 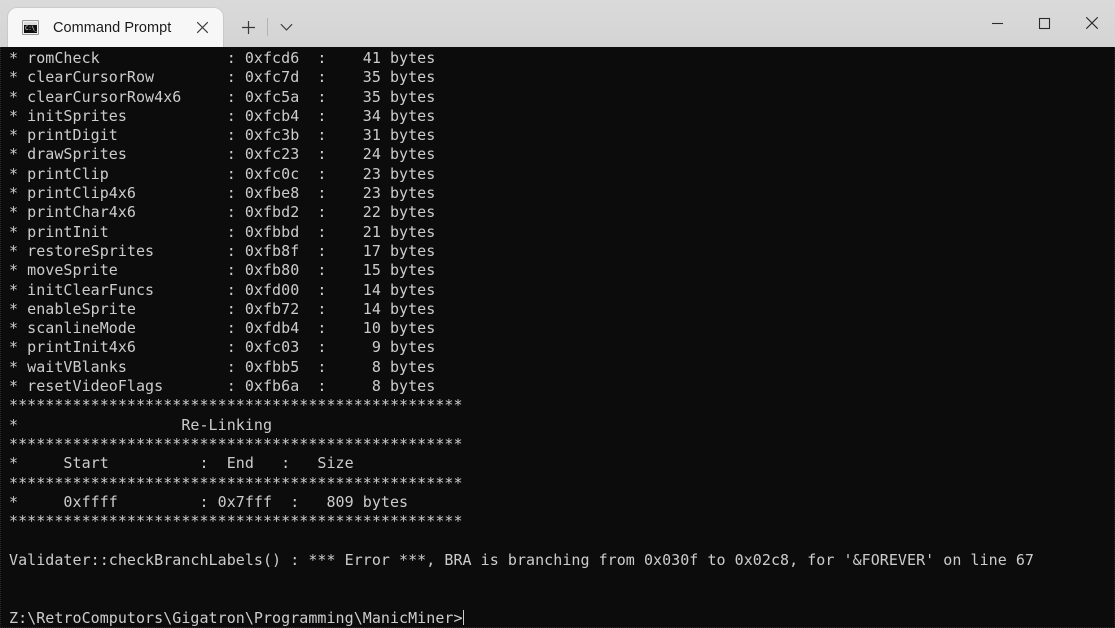 What do you see at coordinates (222, 386) in the screenshot?
I see `terminal-line: * resetVideoFlags : 0xfb6a : 8 bytes` at bounding box center [222, 386].